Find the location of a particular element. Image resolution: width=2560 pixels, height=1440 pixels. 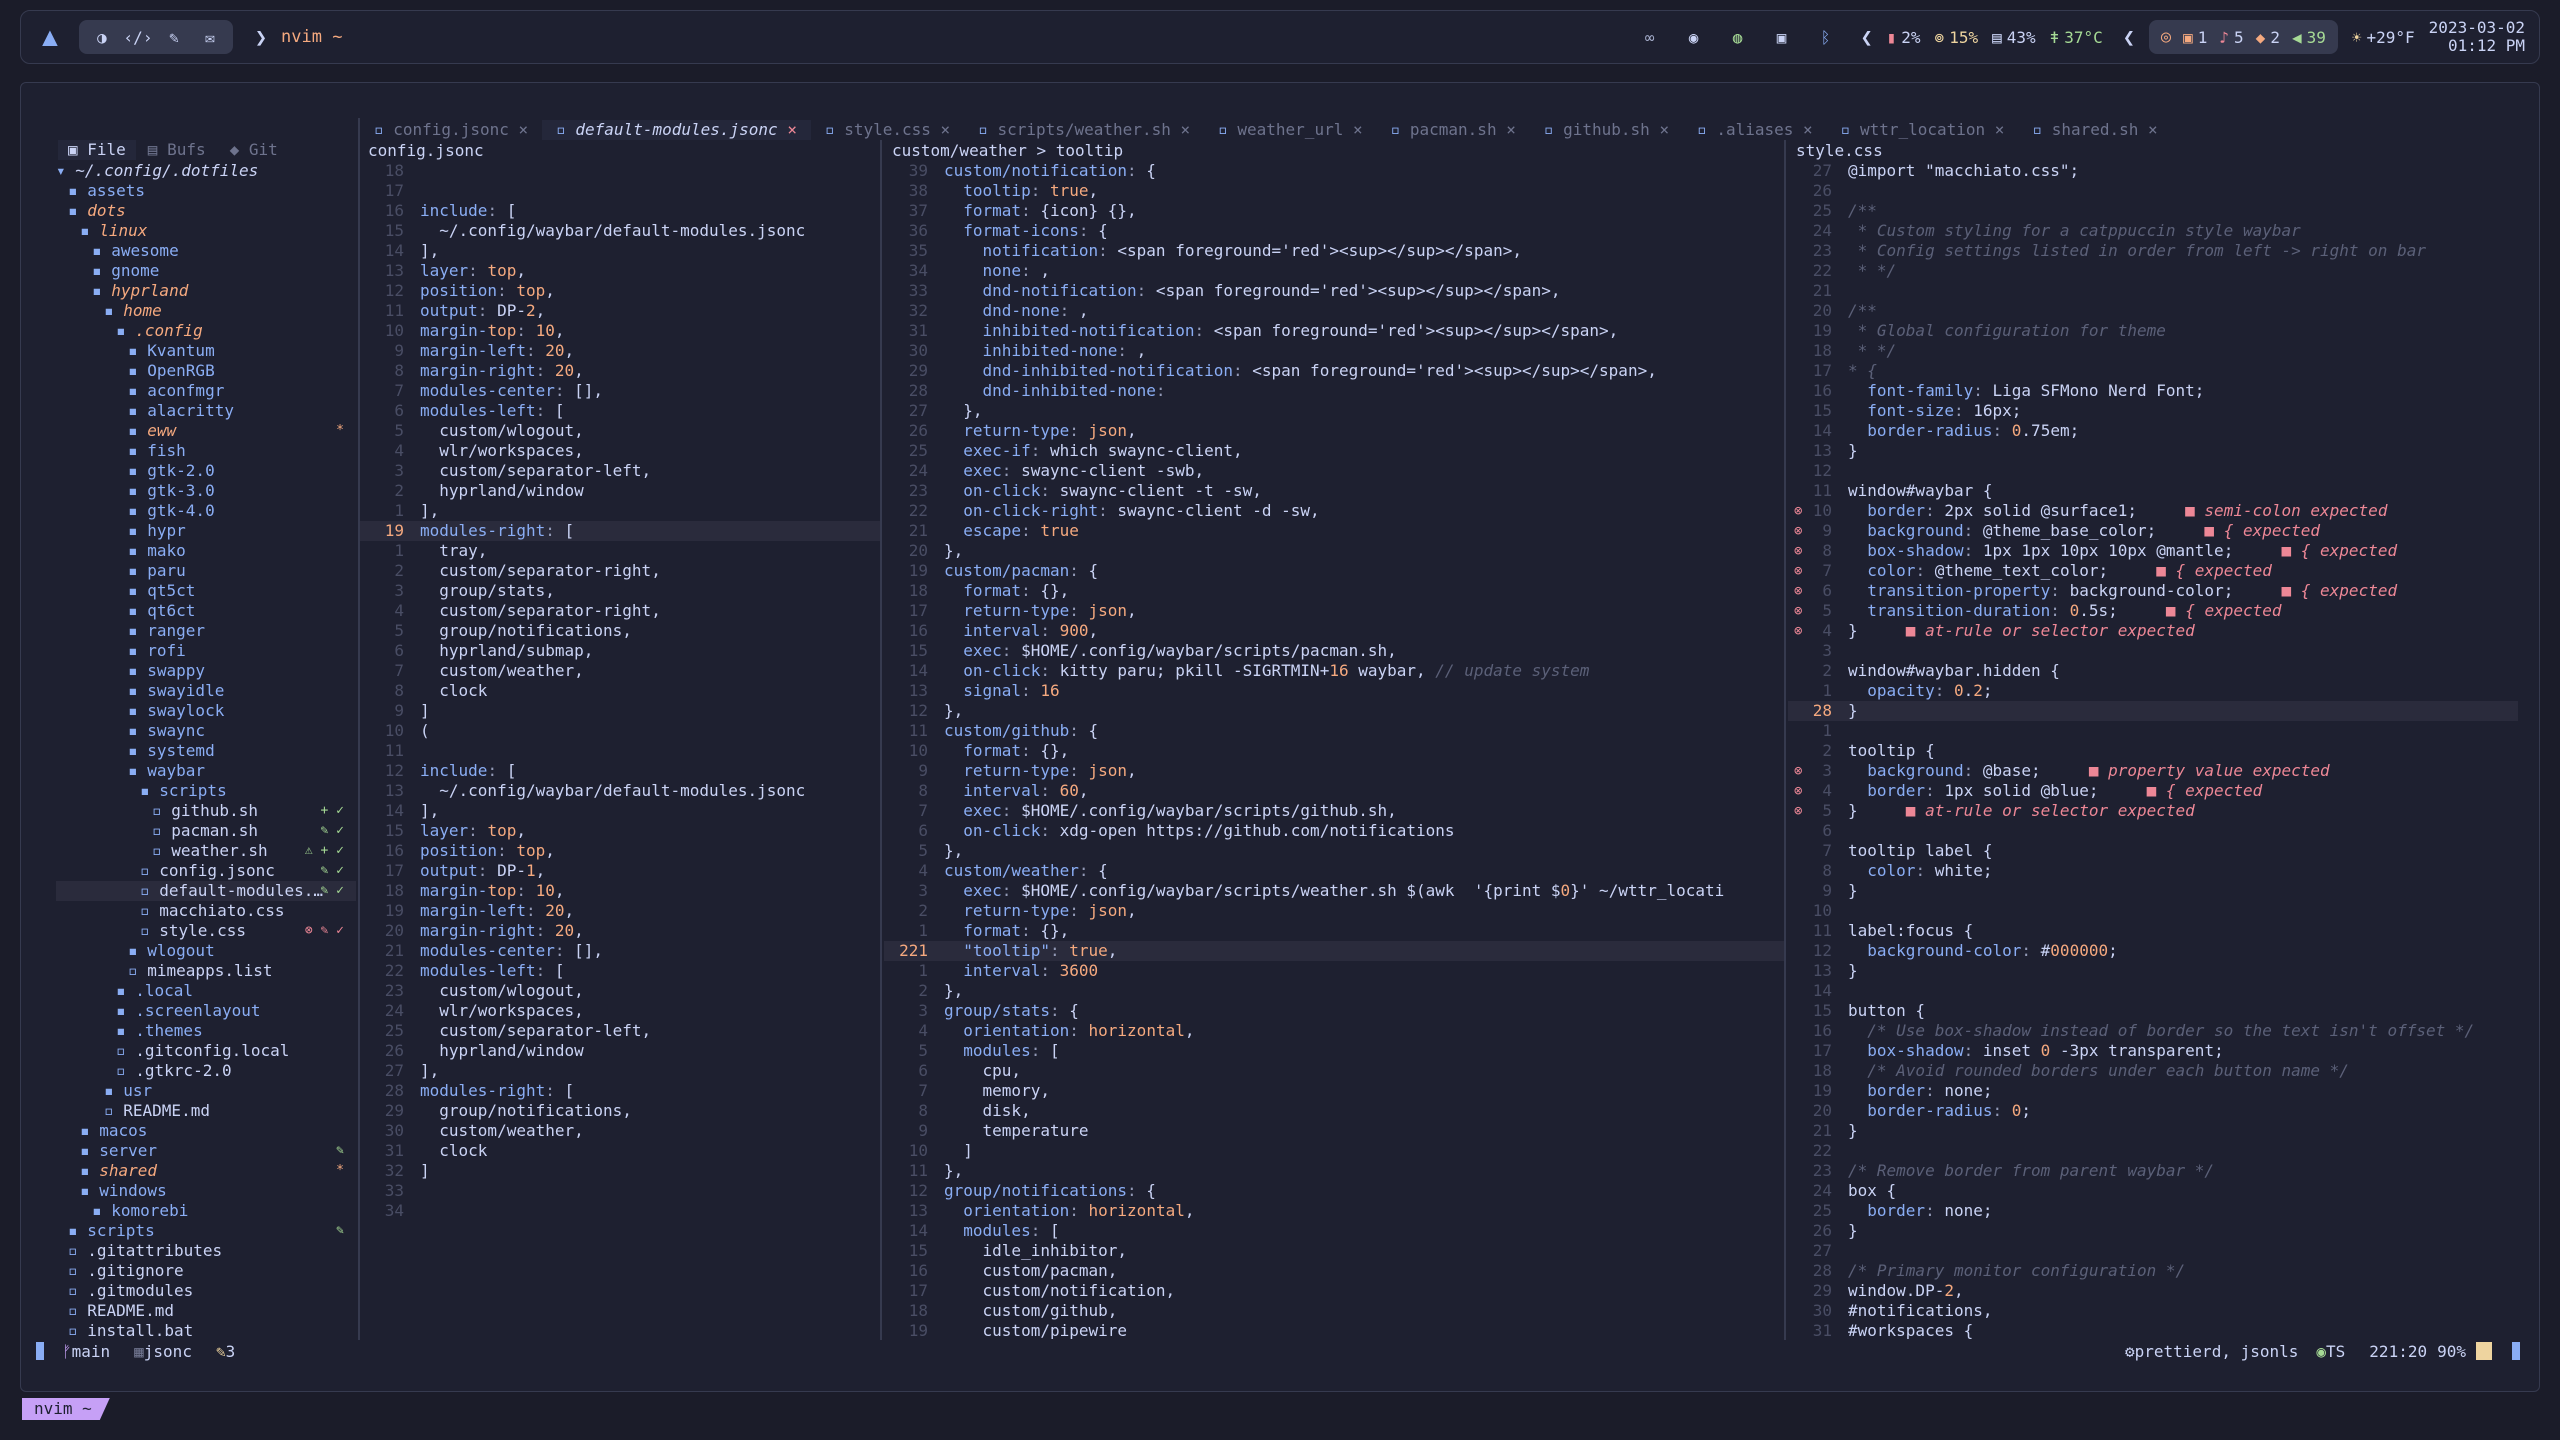

code-line: 12 position: top, is located at coordinates (620, 291).